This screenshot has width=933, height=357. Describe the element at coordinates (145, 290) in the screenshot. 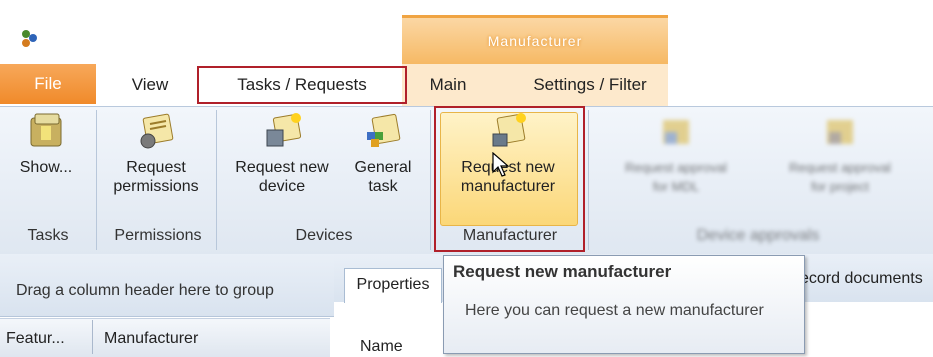

I see `group-by-hint: Drag a column header here to group` at that location.